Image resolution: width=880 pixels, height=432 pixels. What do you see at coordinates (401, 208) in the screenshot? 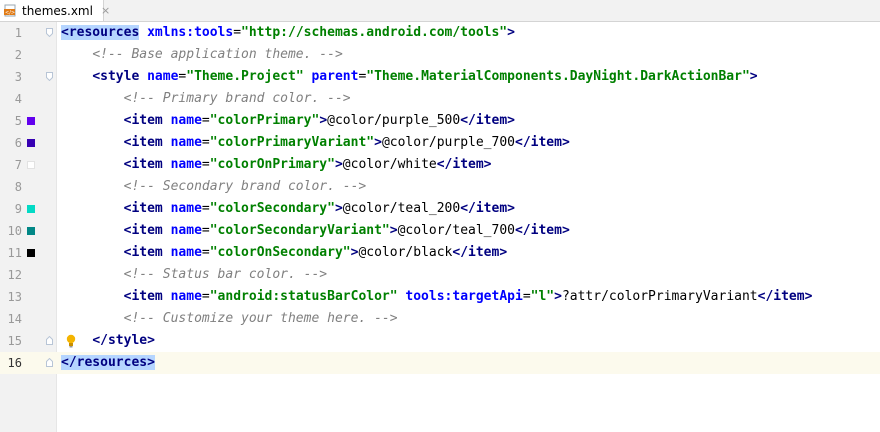
I see `code-token-plain: @color/teal_200` at bounding box center [401, 208].